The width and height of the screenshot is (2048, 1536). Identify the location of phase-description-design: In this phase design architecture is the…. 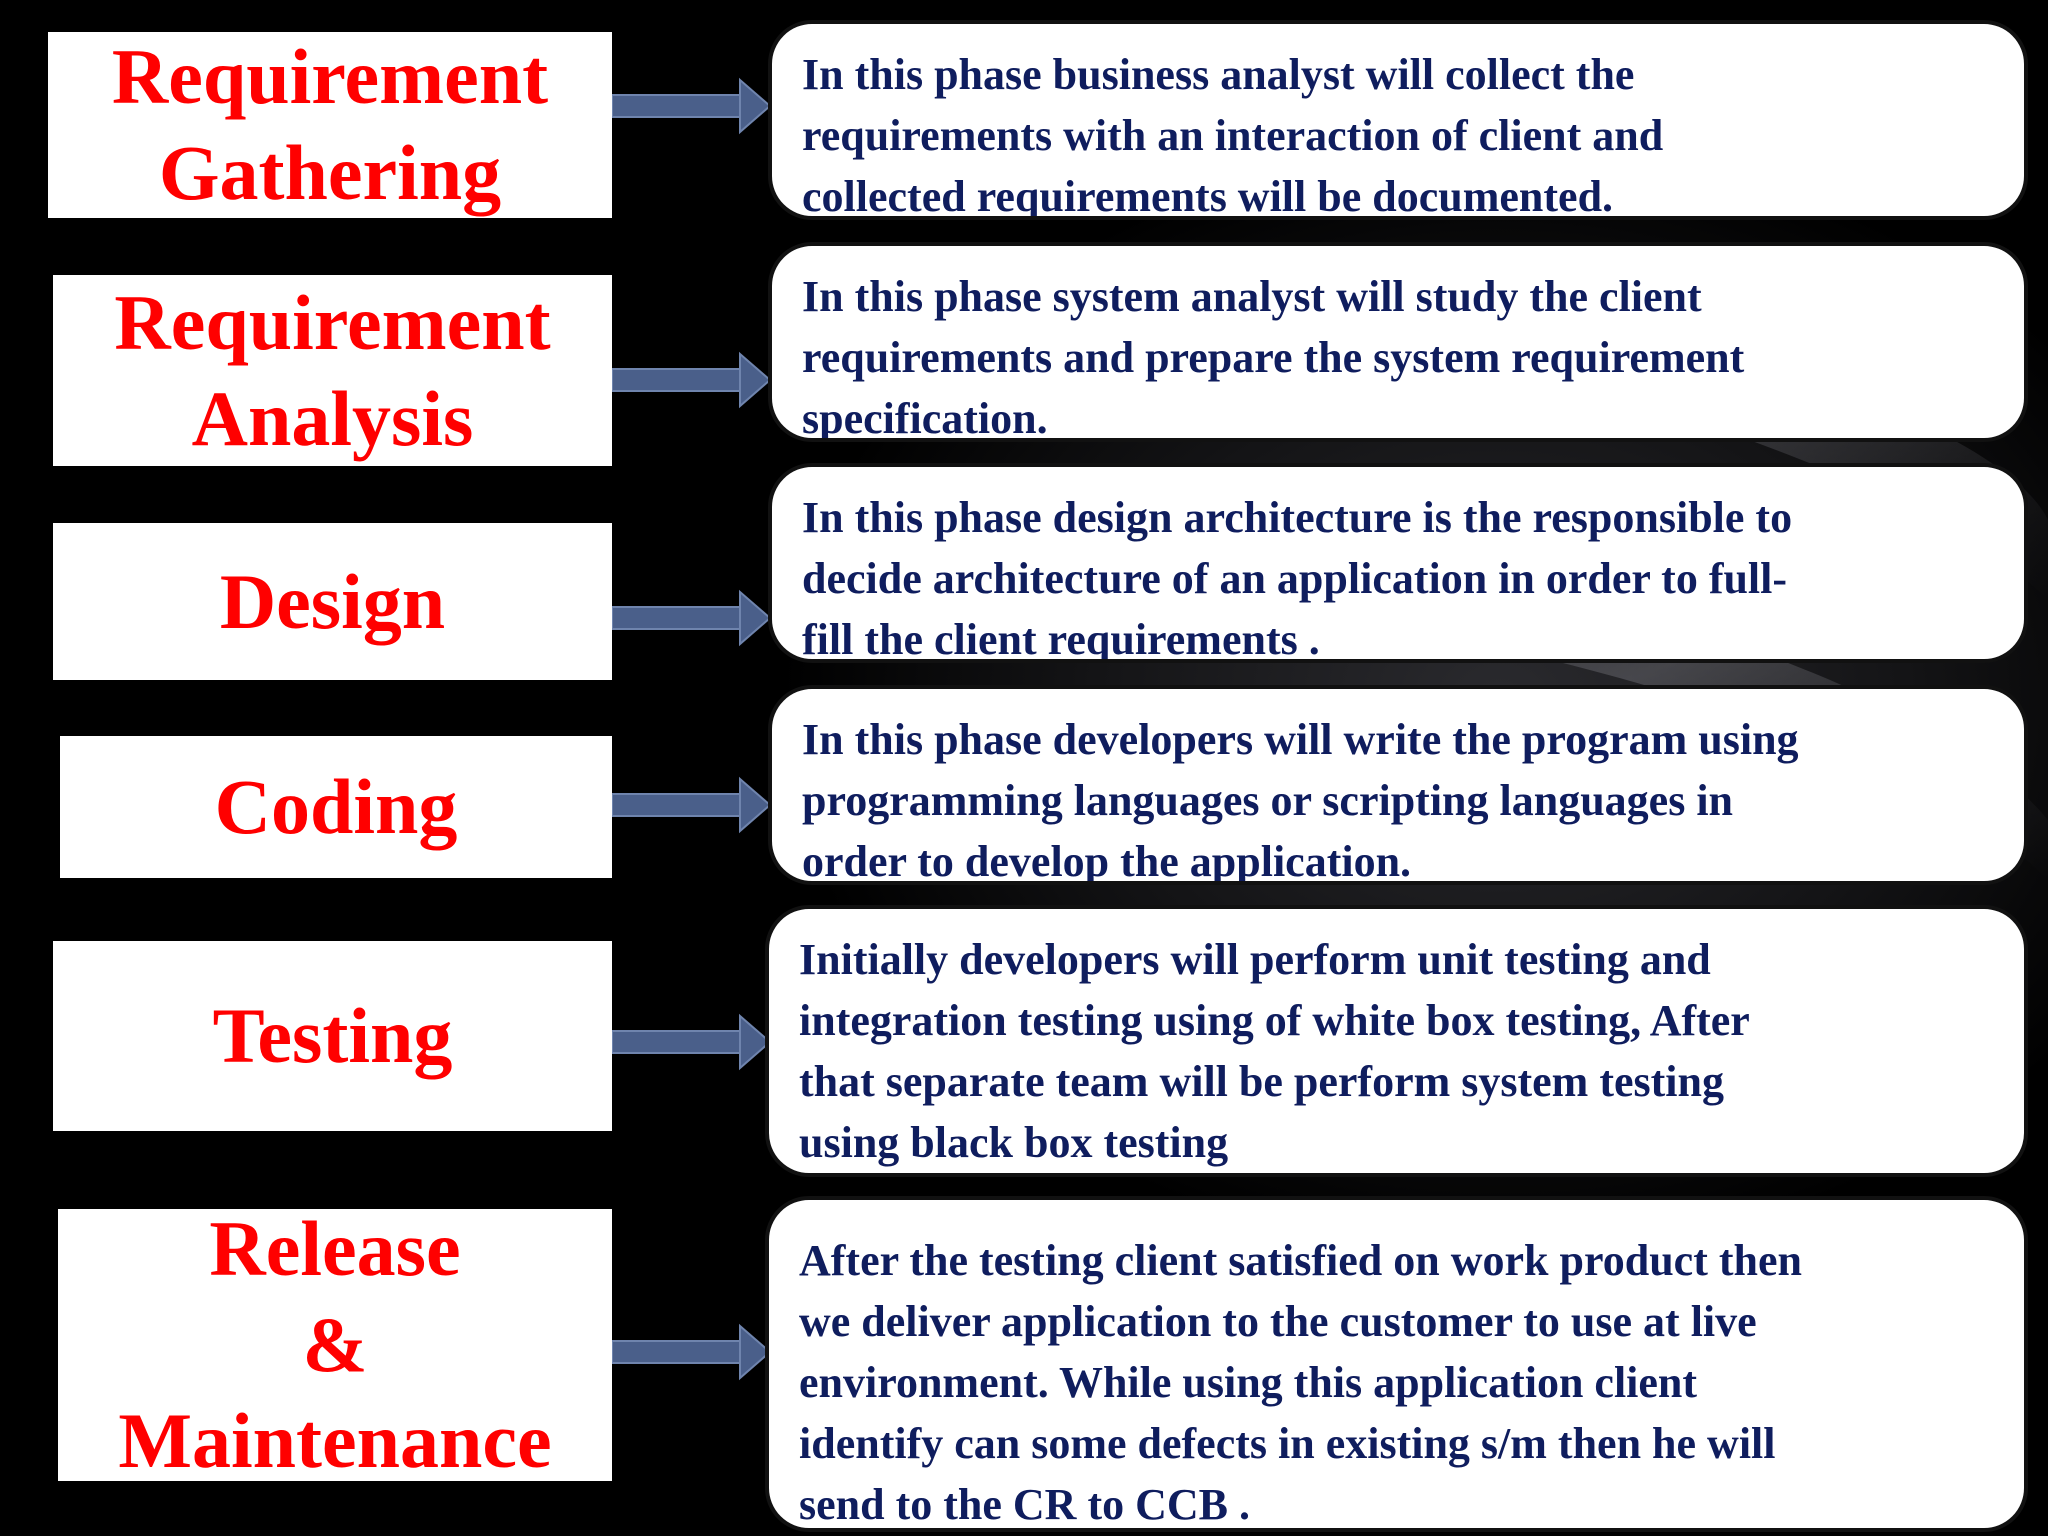
(1398, 563).